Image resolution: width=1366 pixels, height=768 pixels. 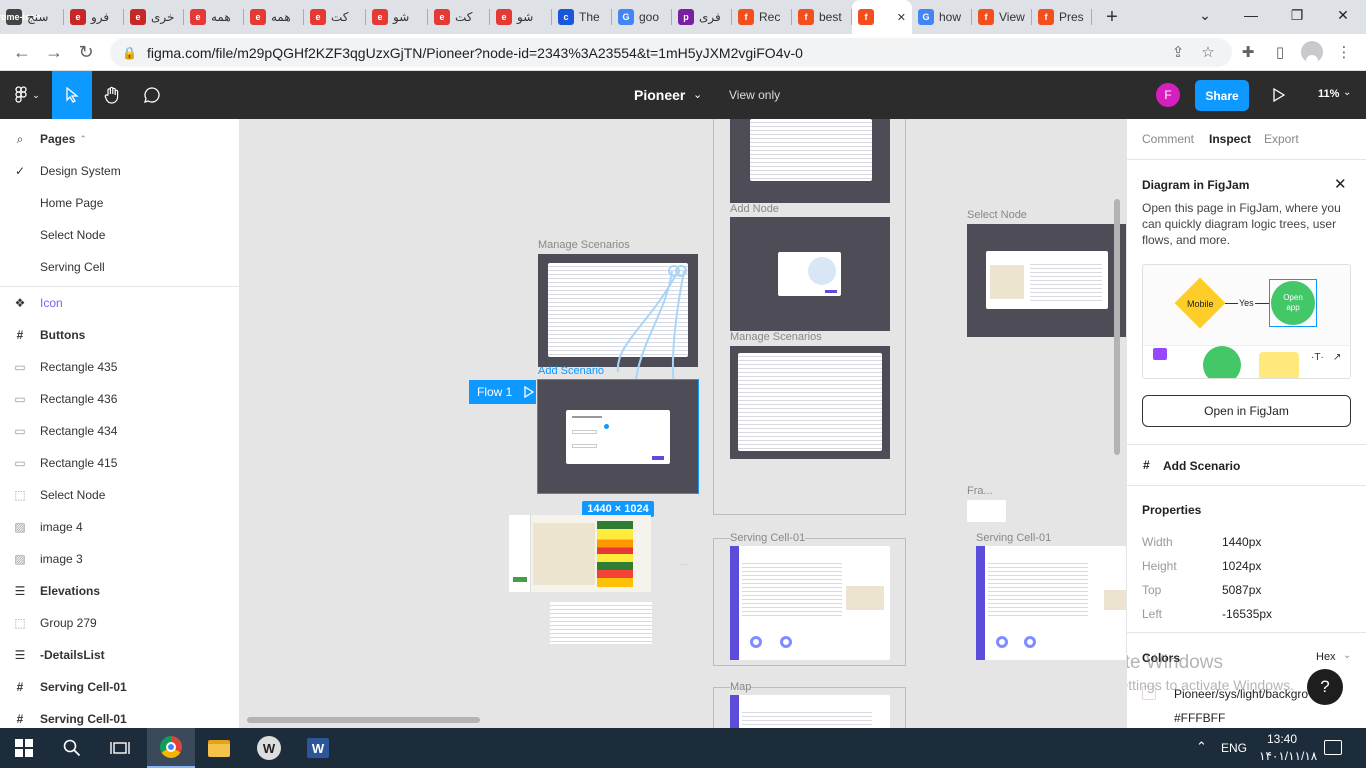 What do you see at coordinates (152, 95) in the screenshot?
I see `comment-tool-icon` at bounding box center [152, 95].